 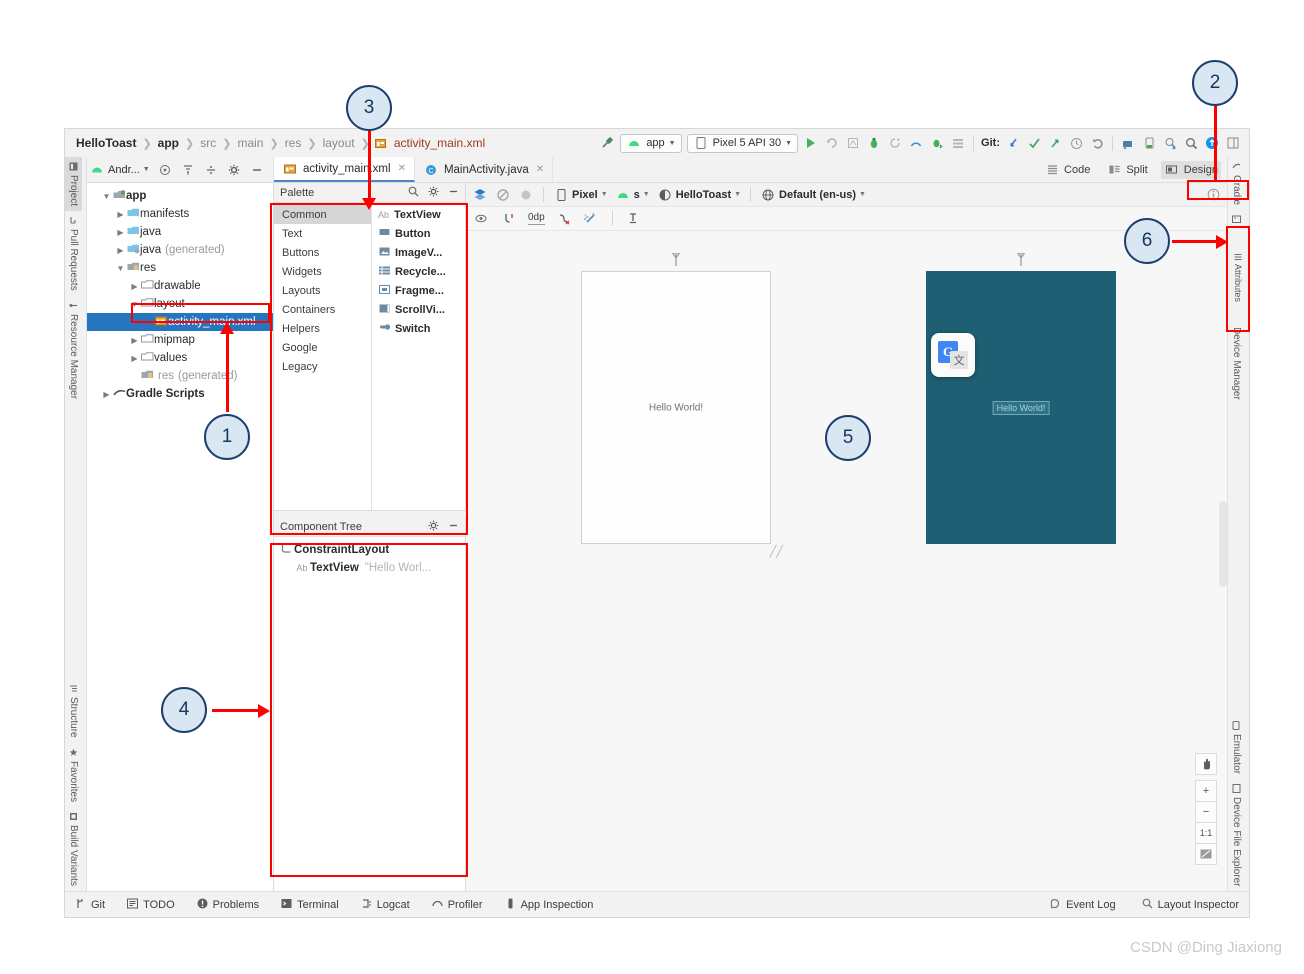 I want to click on blueprint-icon, so click(x=503, y=195).